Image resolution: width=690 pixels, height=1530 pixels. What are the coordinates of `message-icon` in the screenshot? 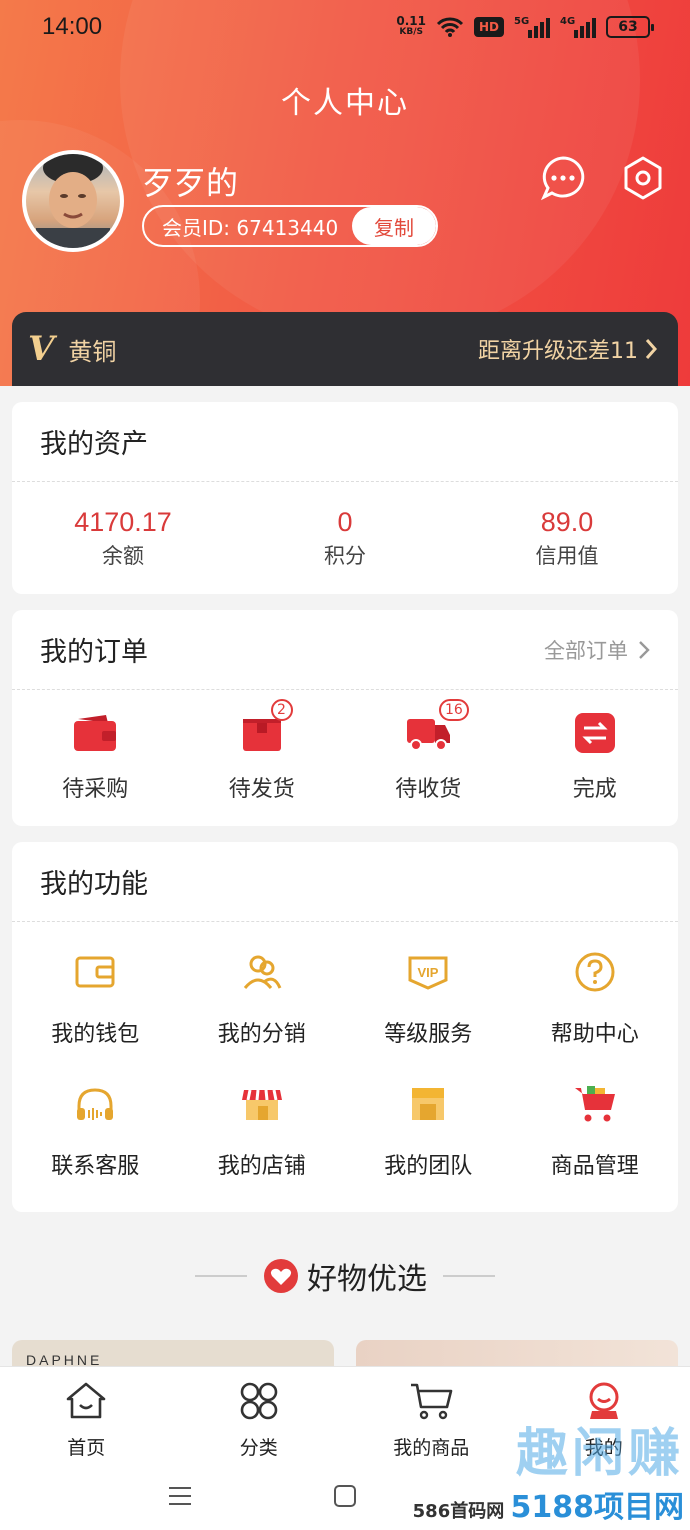 It's located at (563, 178).